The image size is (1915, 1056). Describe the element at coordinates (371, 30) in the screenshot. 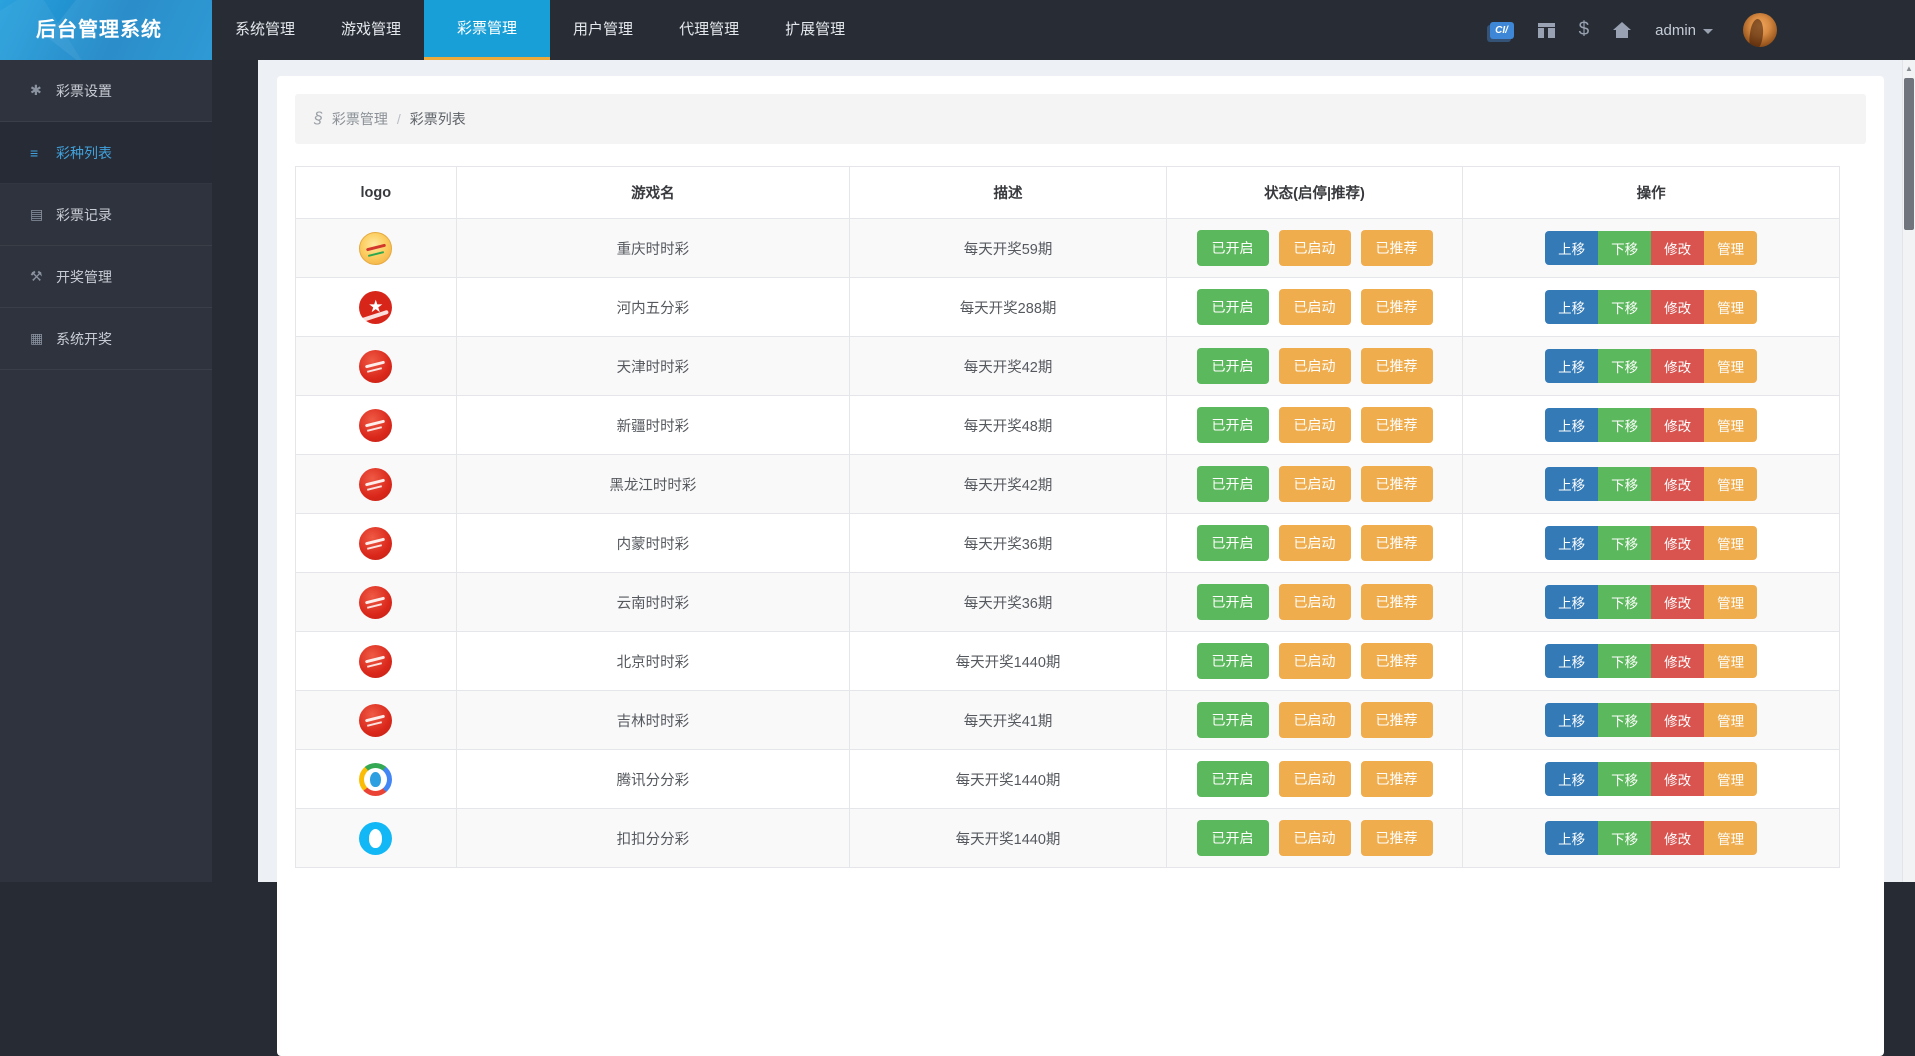

I see `nav-tab-1: 游戏管理` at that location.